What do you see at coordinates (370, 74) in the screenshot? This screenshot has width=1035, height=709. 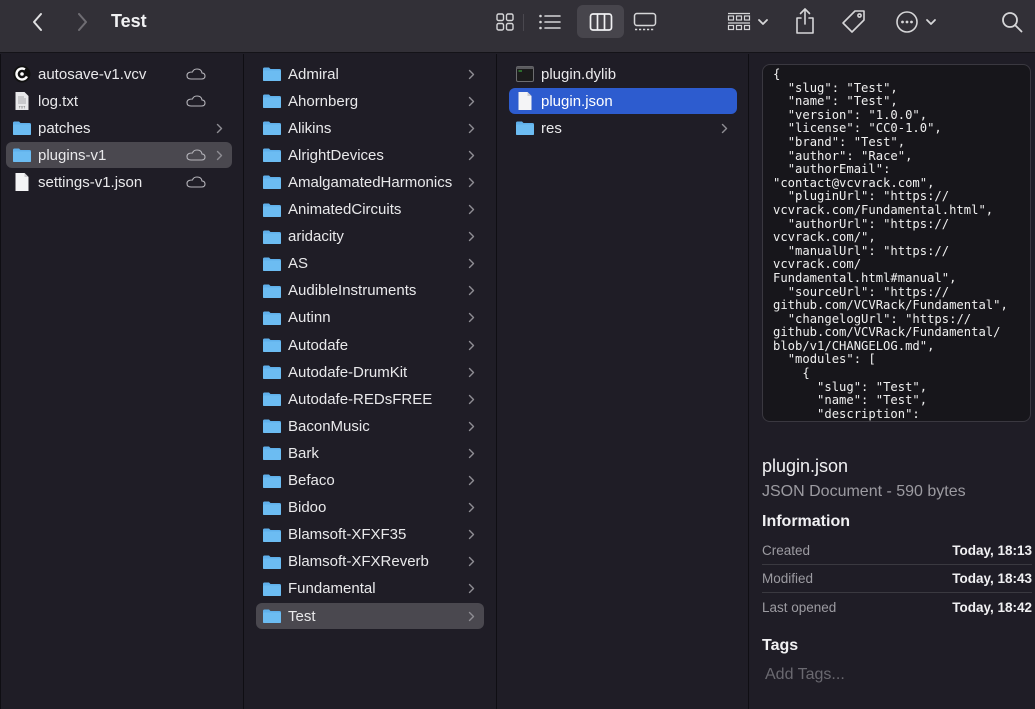 I see `list-item-admiral: Admiral` at bounding box center [370, 74].